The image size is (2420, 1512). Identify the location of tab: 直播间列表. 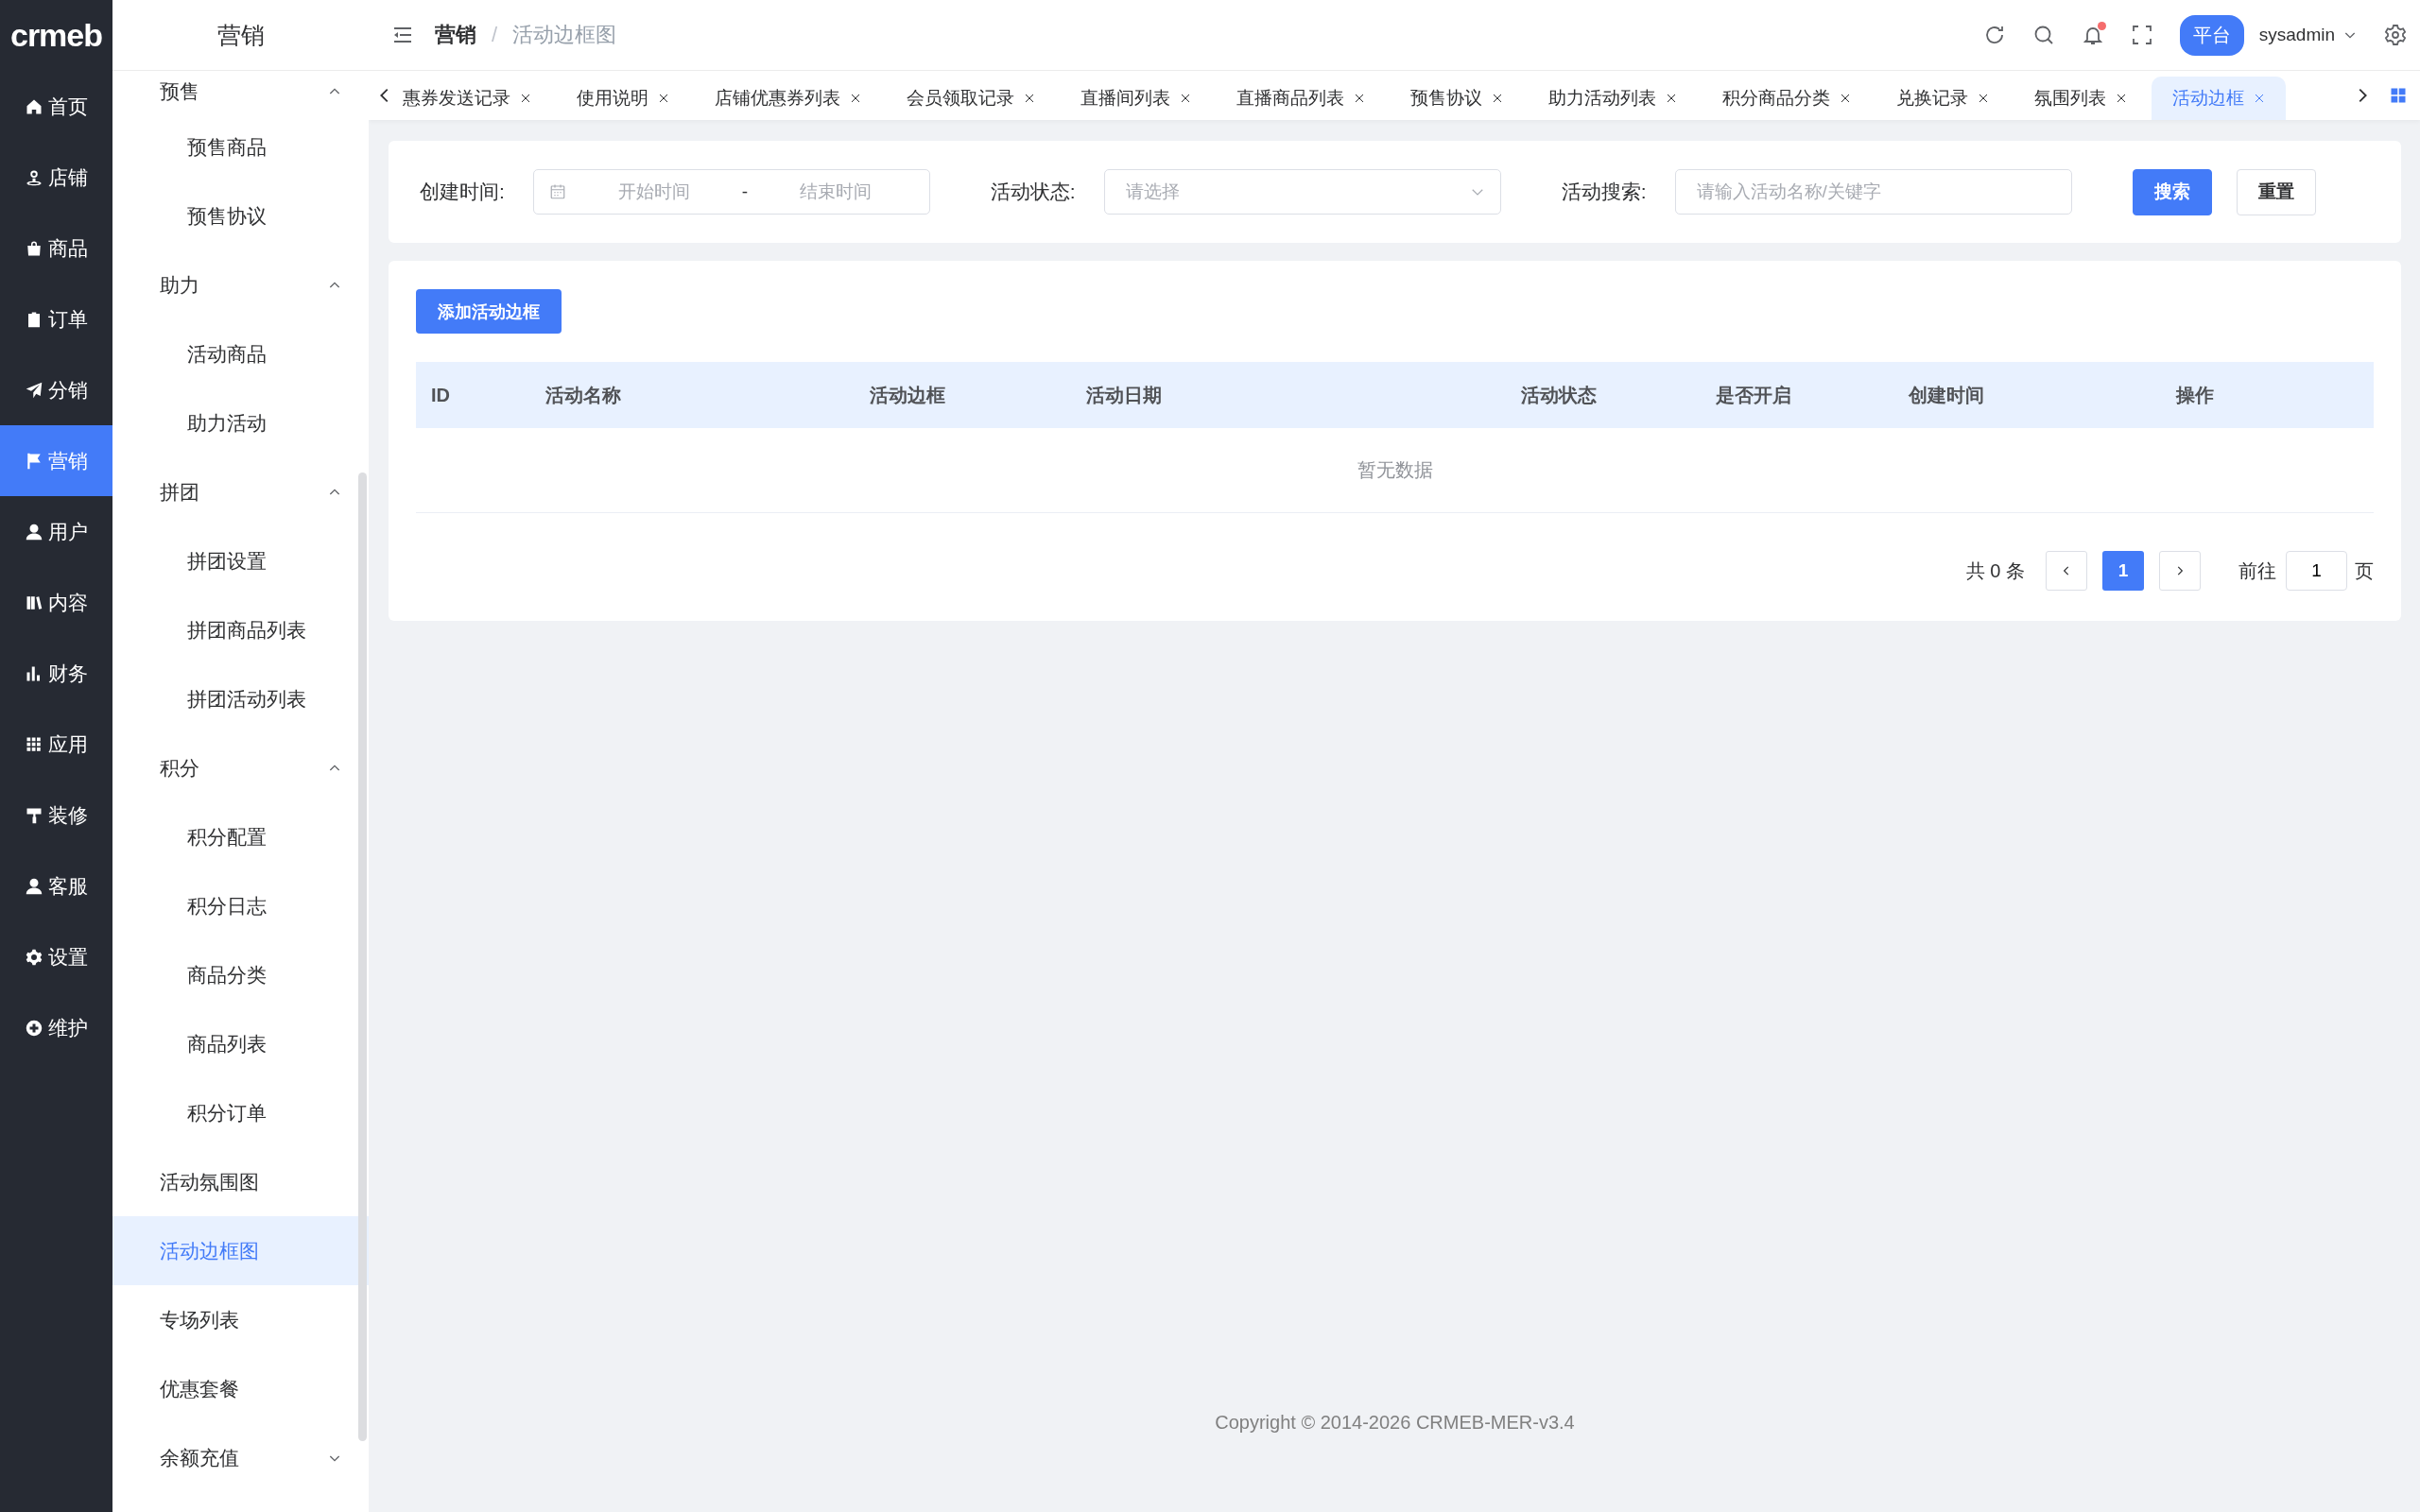
(1136, 98).